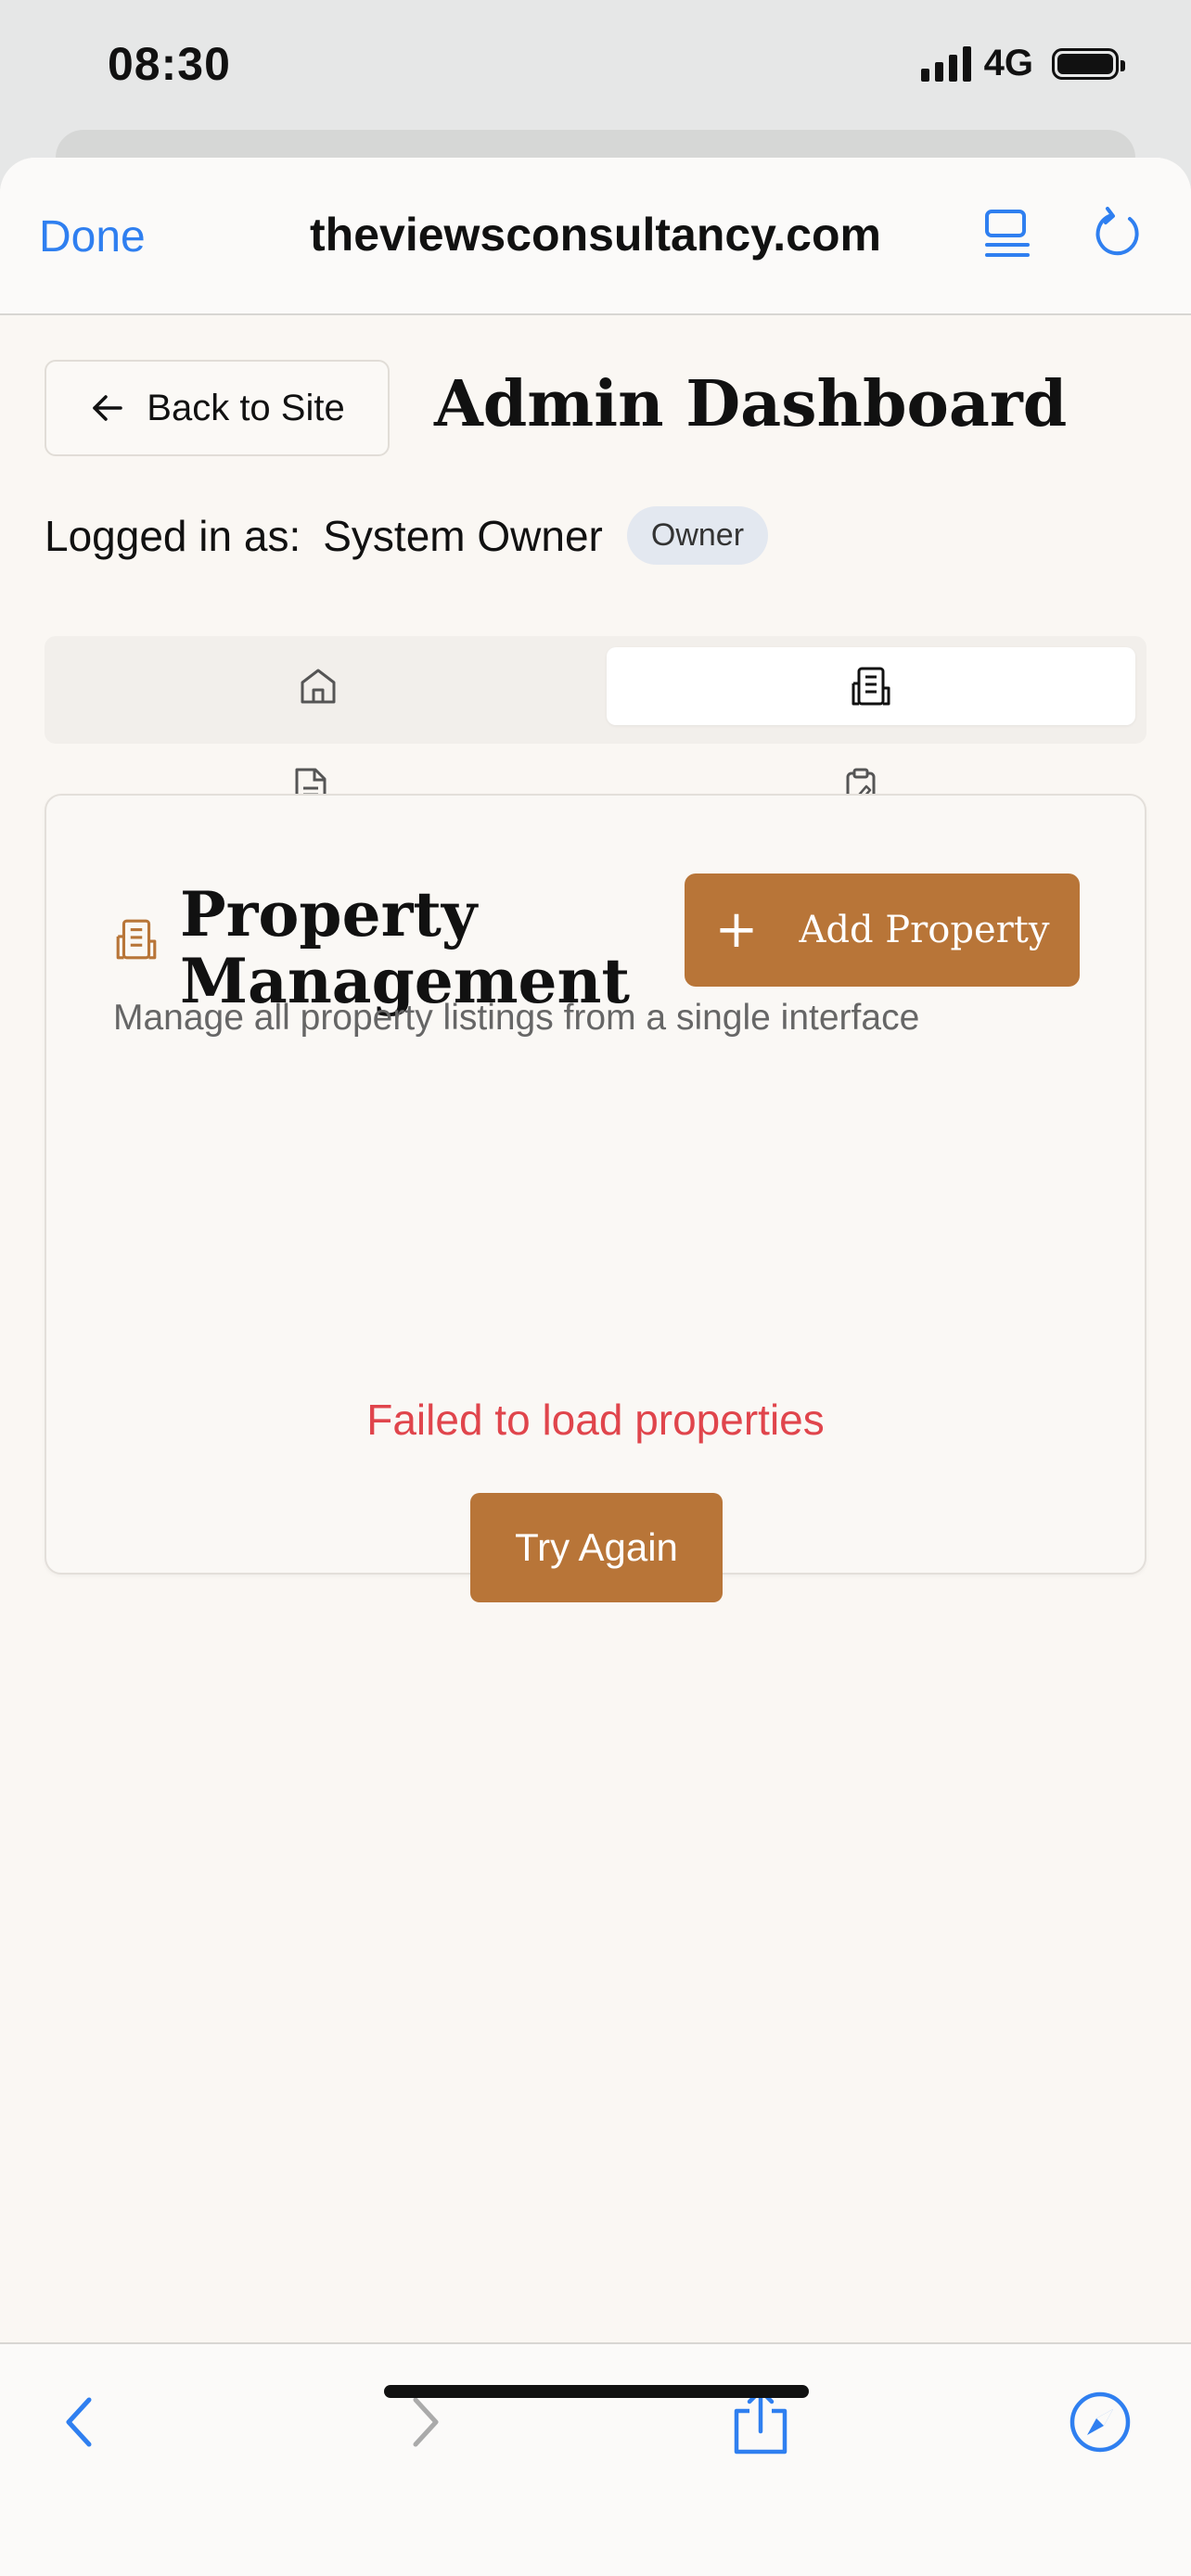  Describe the element at coordinates (1007, 233) in the screenshot. I see `page-menu-icon` at that location.